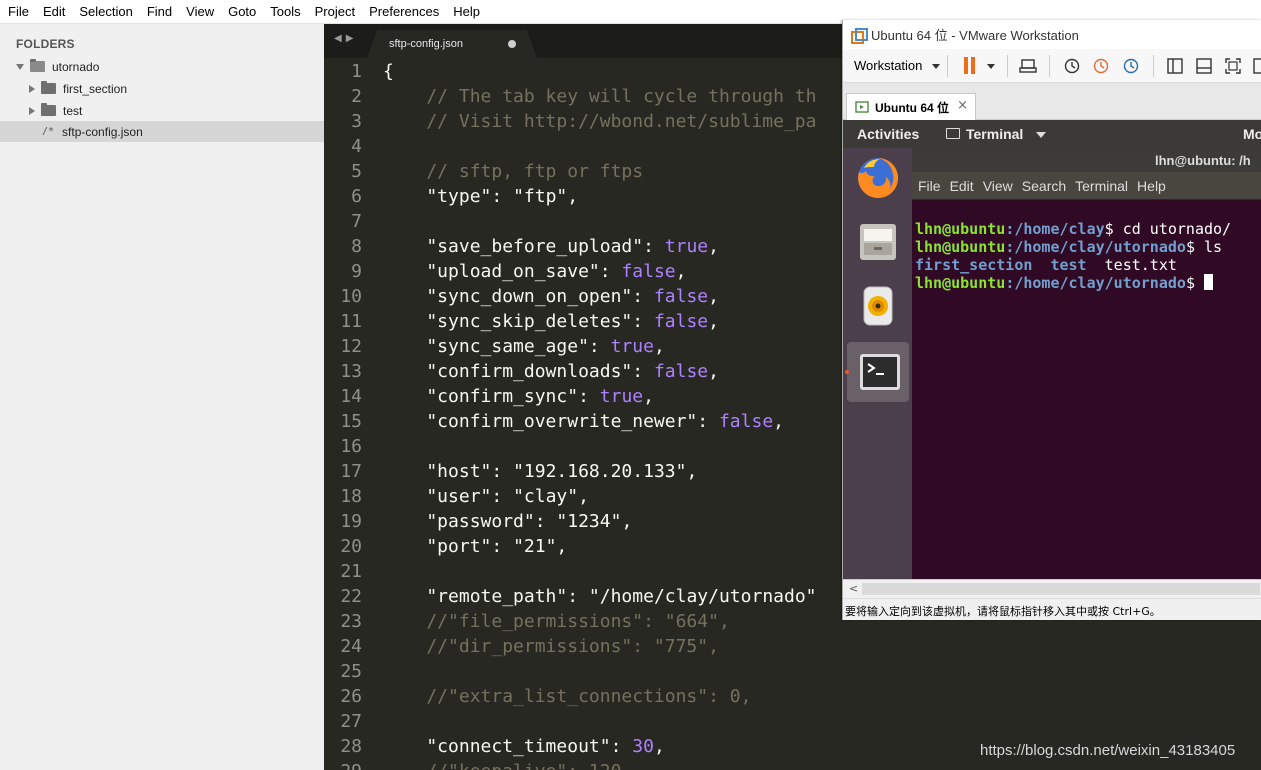  I want to click on ls-entry: test, so click(1068, 265).